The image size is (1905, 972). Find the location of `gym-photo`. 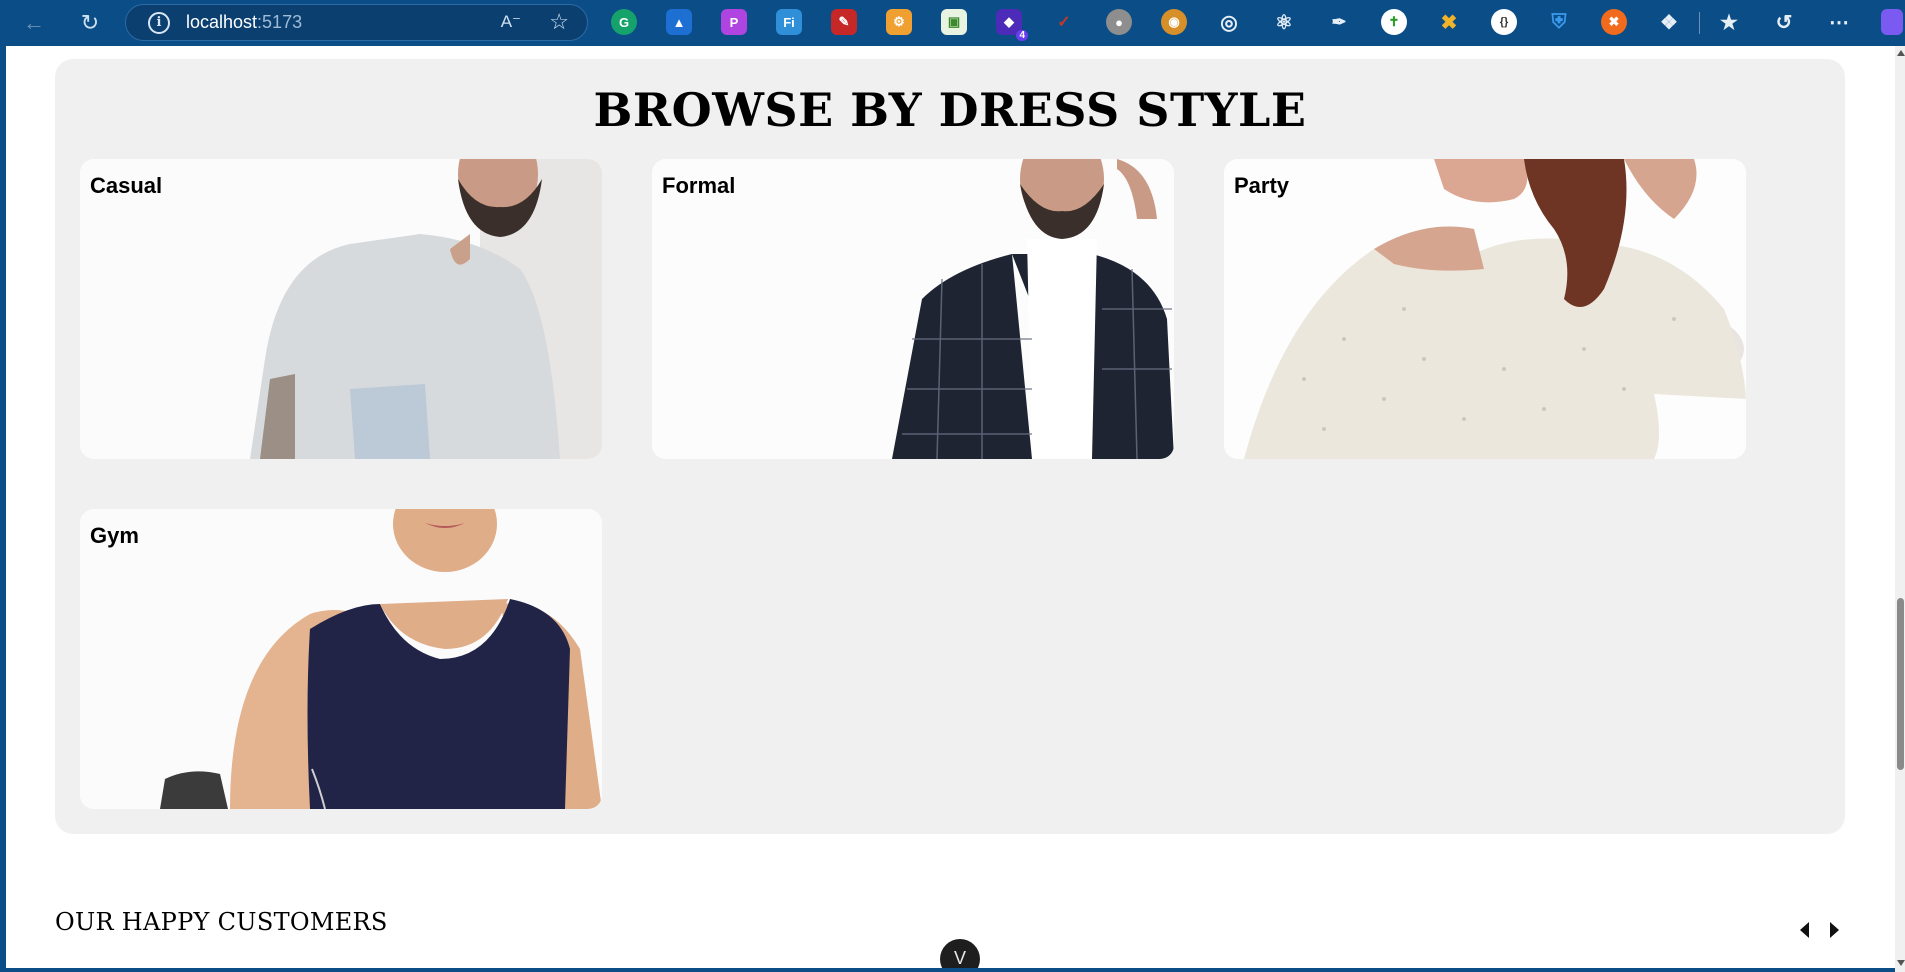

gym-photo is located at coordinates (341, 659).